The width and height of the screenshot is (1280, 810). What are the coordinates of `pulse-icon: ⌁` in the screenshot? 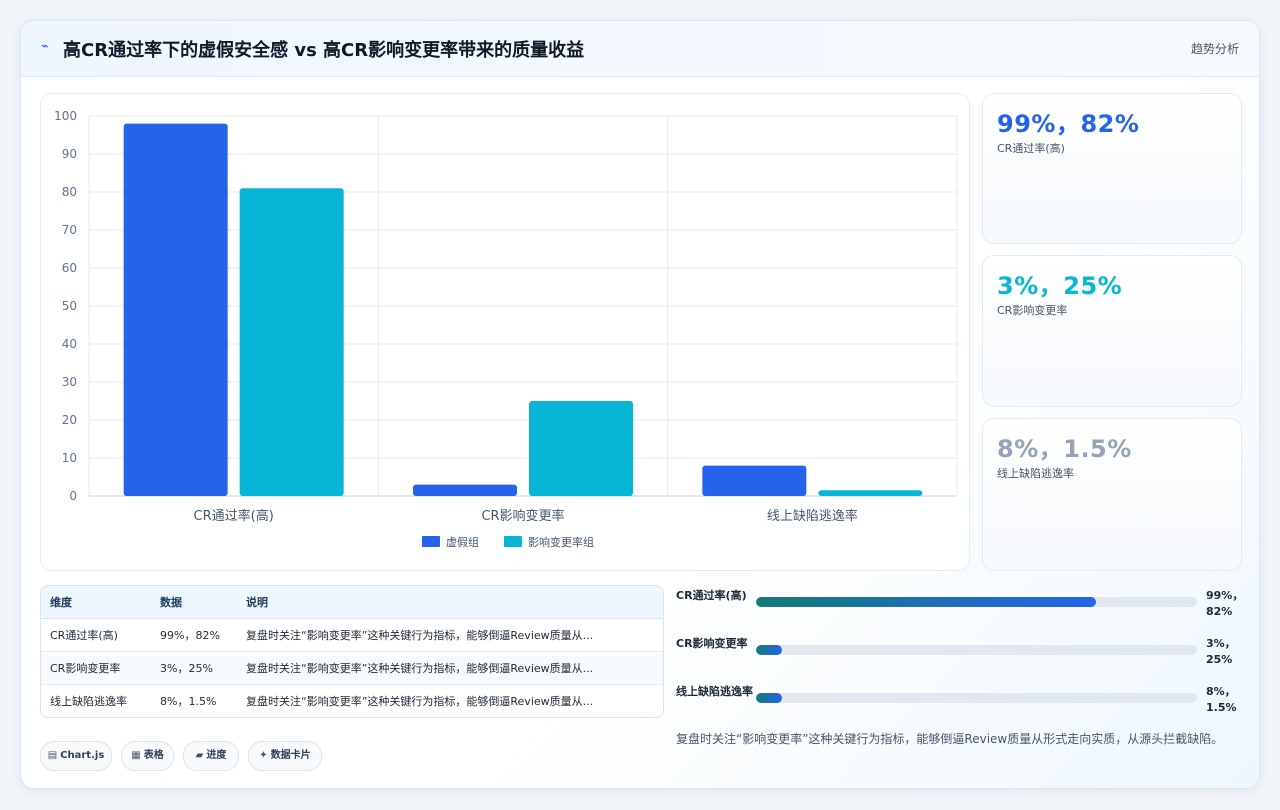 It's located at (45, 46).